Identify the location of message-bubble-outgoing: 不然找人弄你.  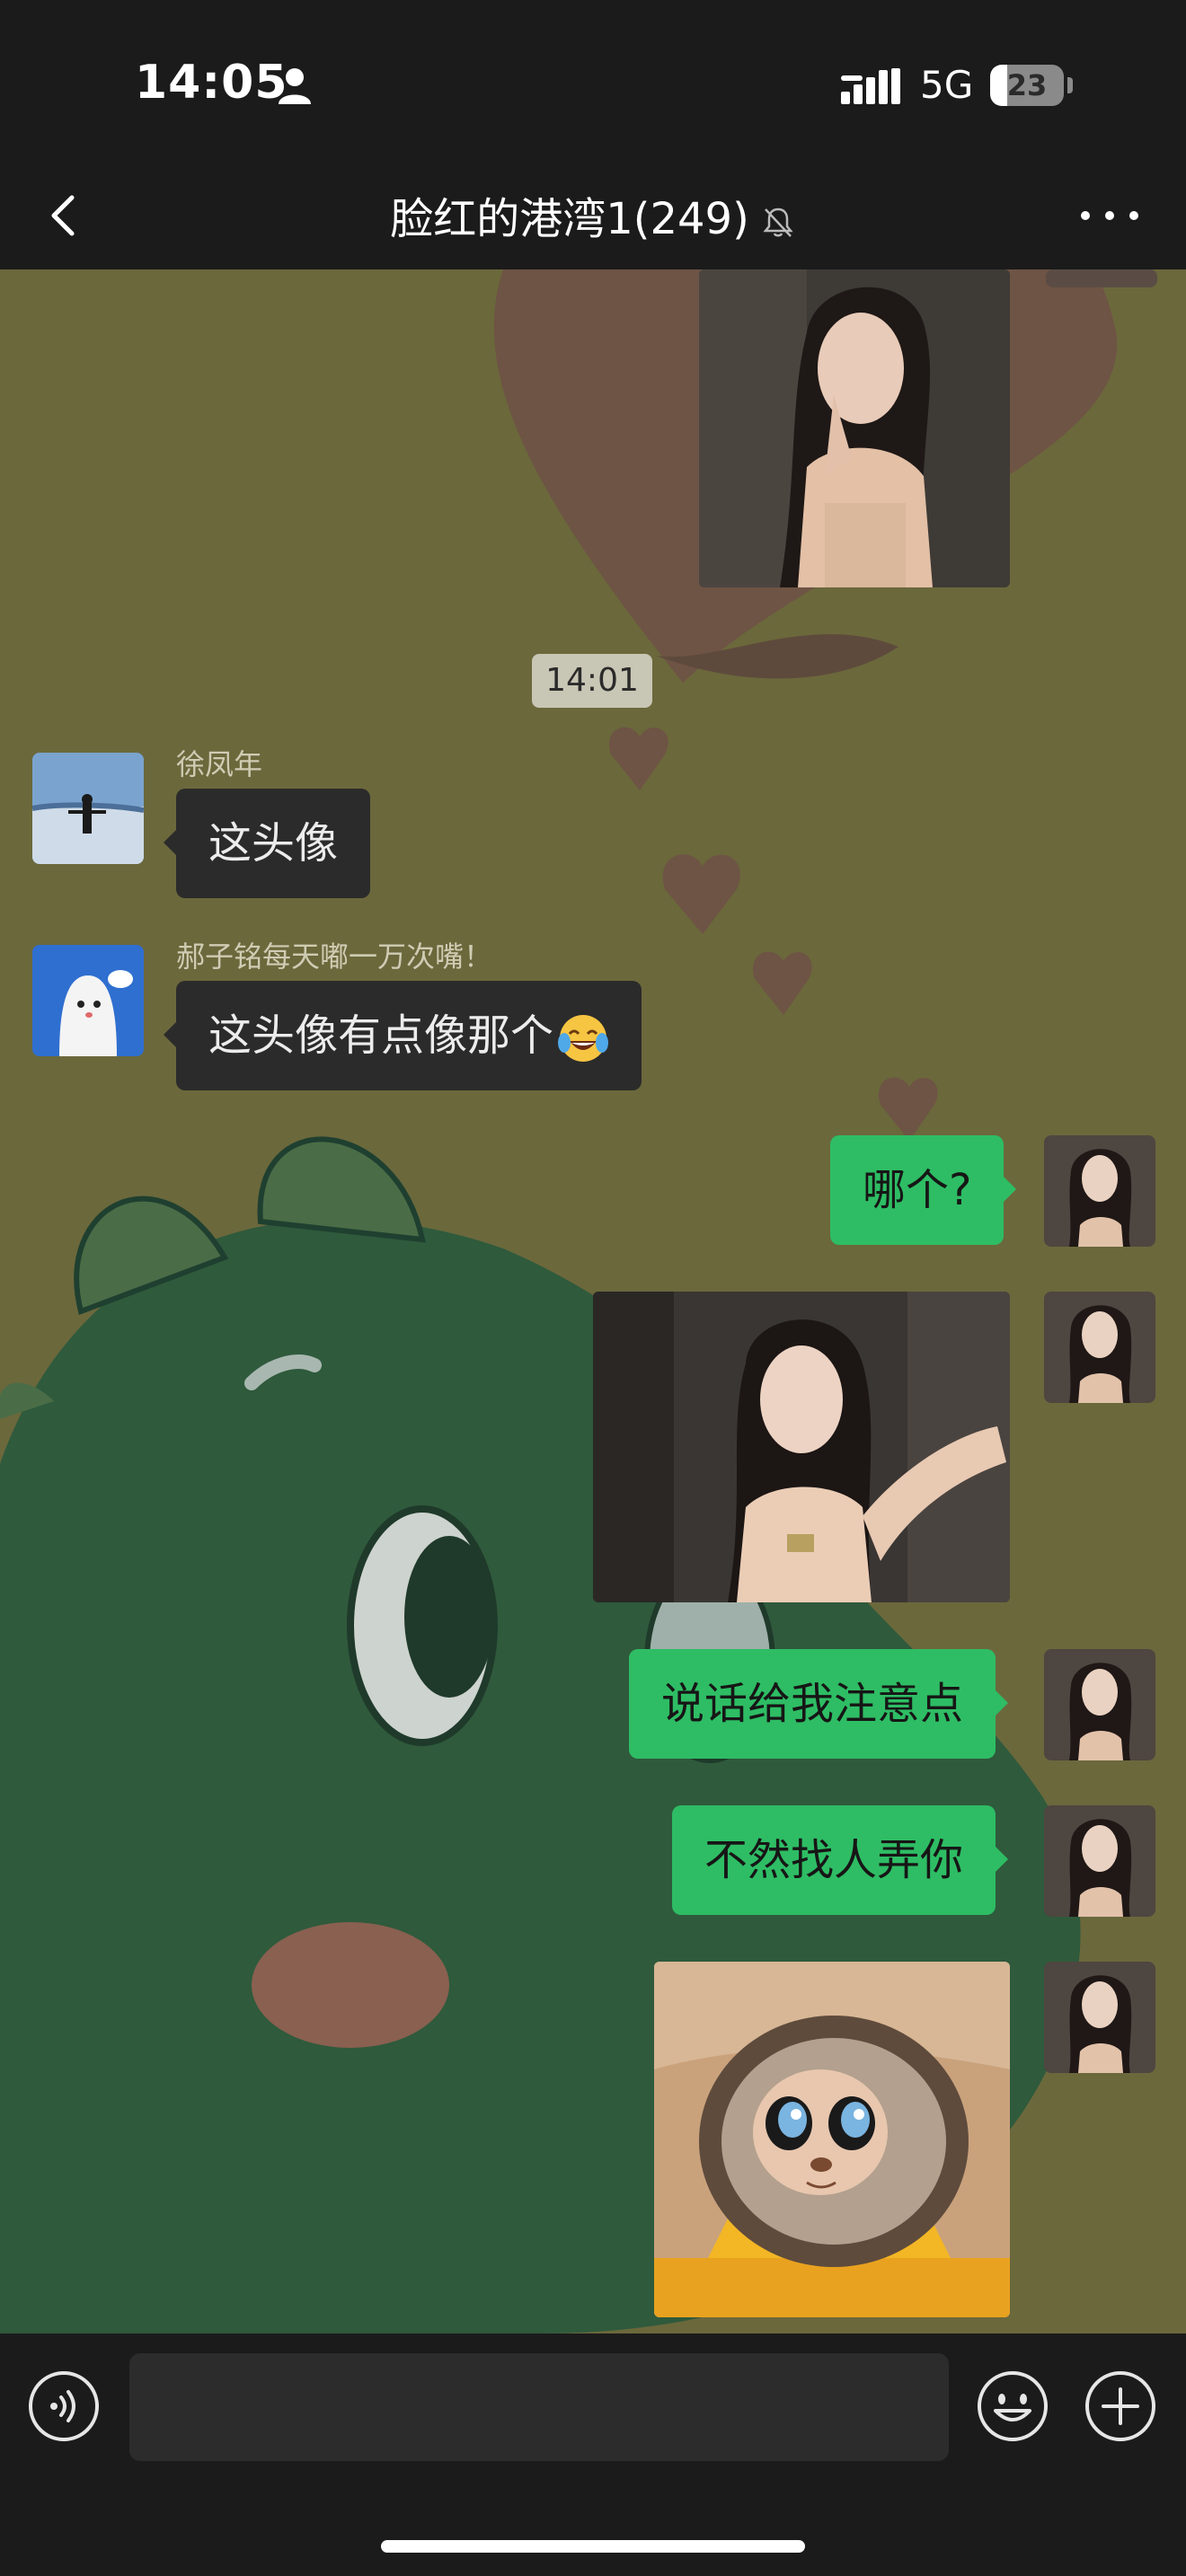
(840, 1860).